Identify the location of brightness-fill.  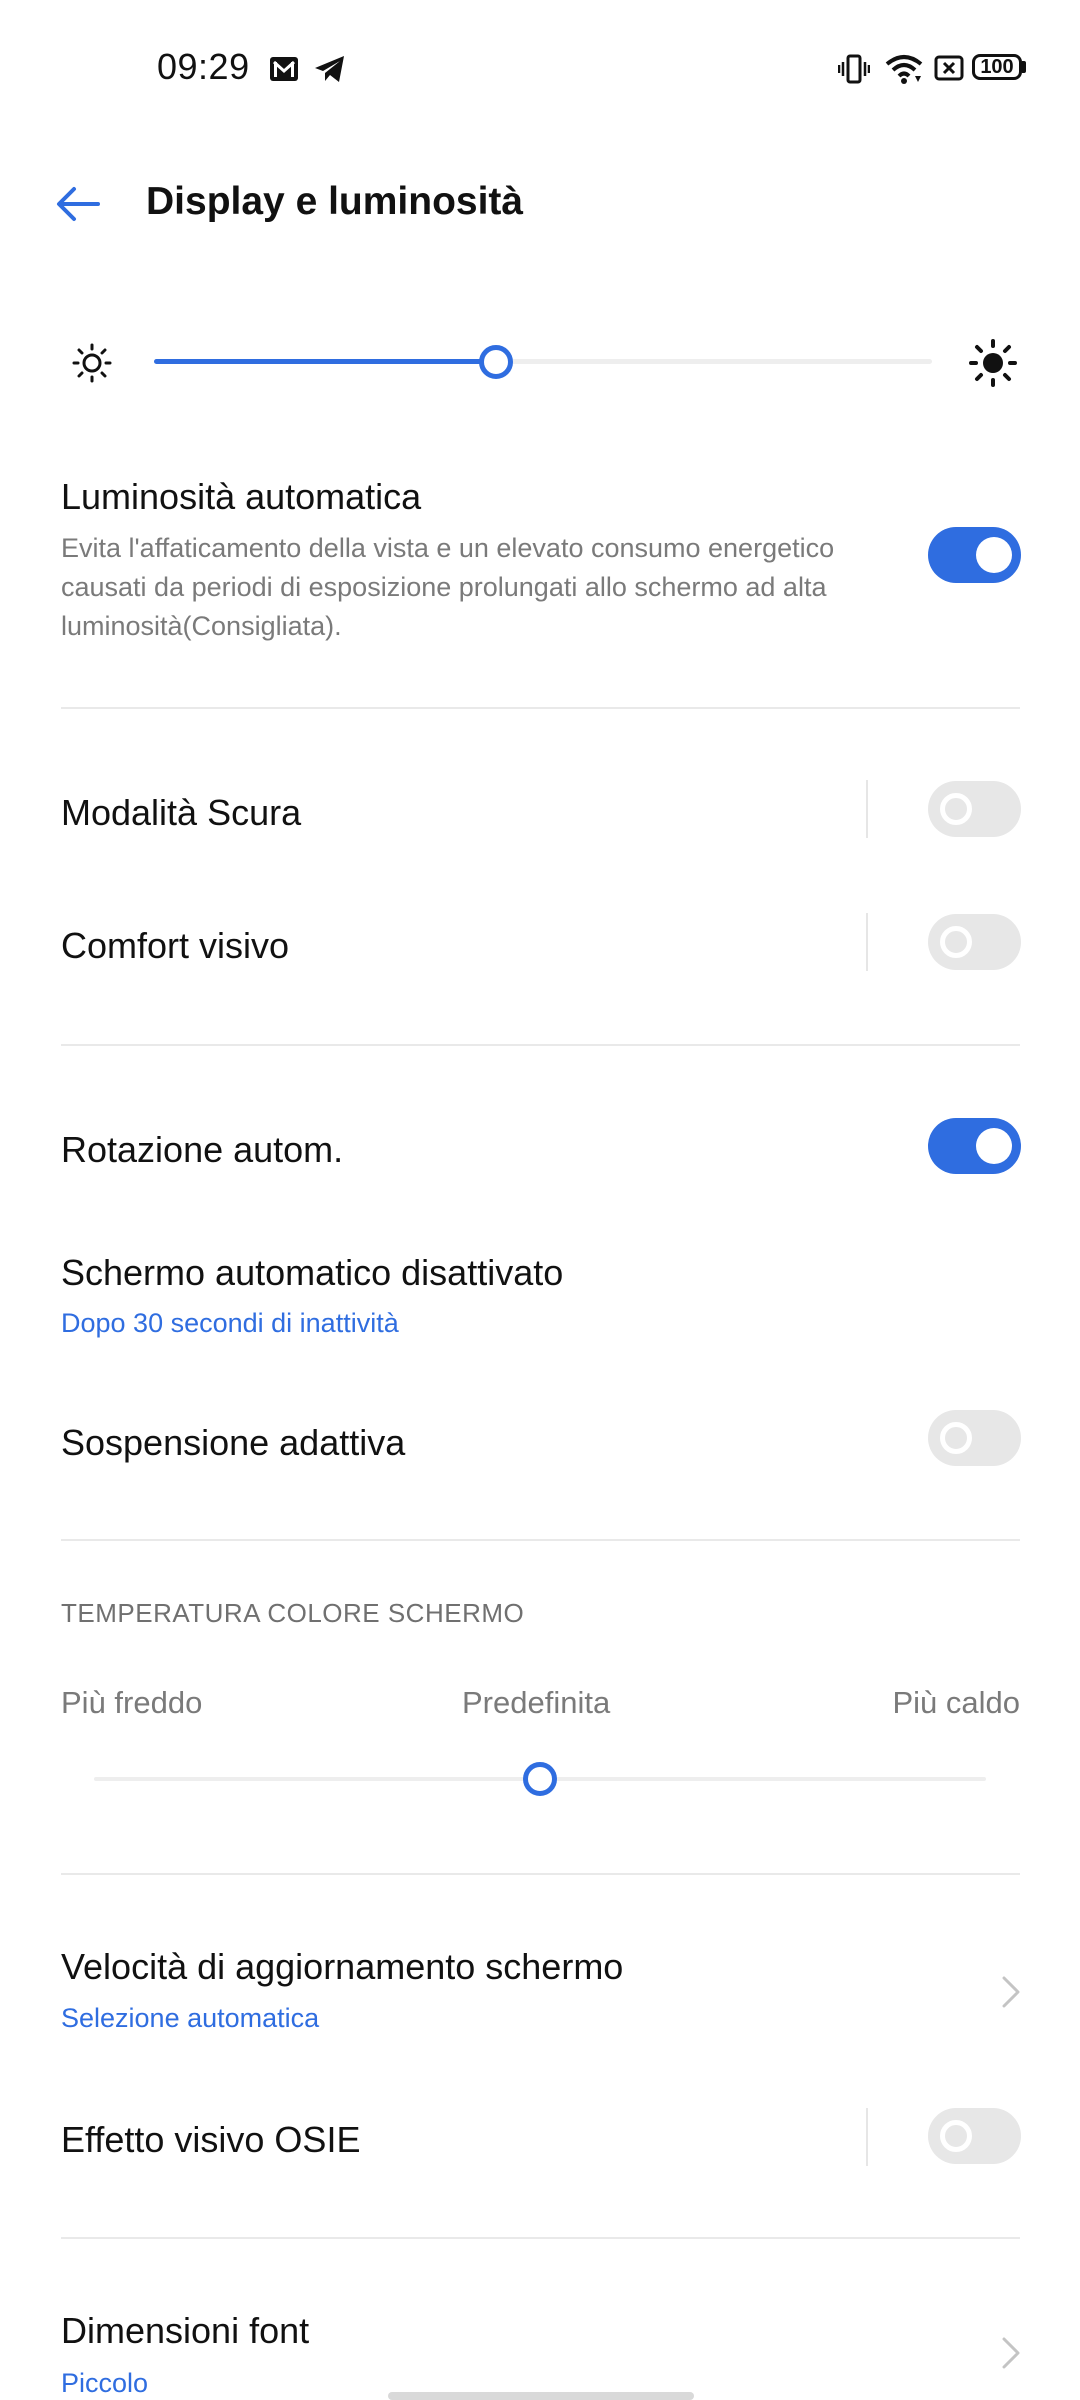
(325, 361).